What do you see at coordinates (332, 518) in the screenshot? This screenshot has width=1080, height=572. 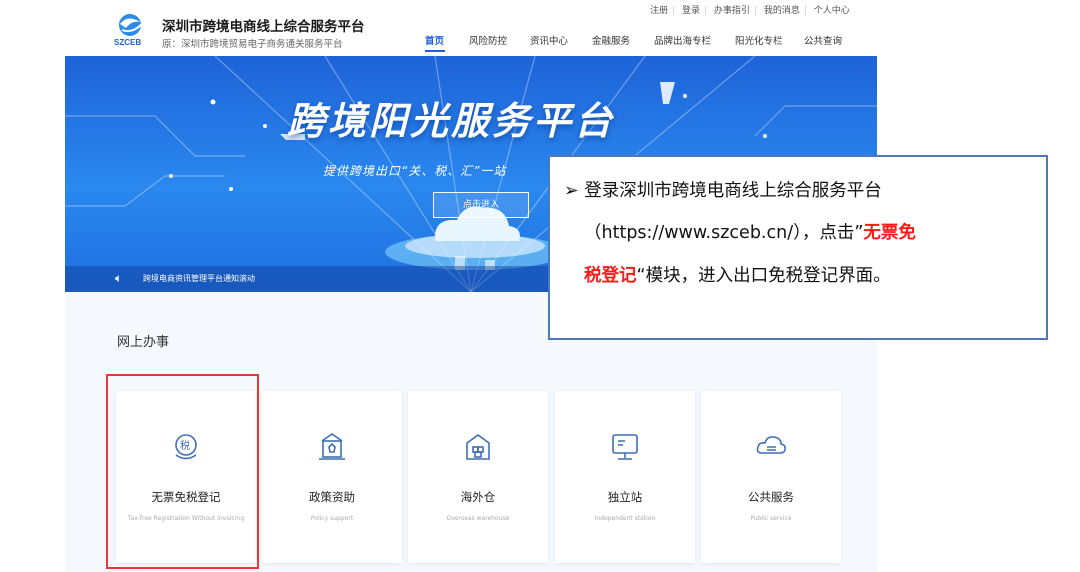 I see `card-subtitle: Policy support` at bounding box center [332, 518].